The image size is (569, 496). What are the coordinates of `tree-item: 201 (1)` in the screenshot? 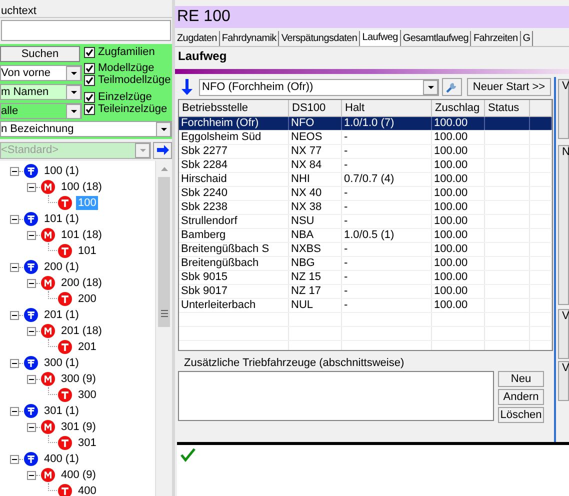 It's located at (61, 315).